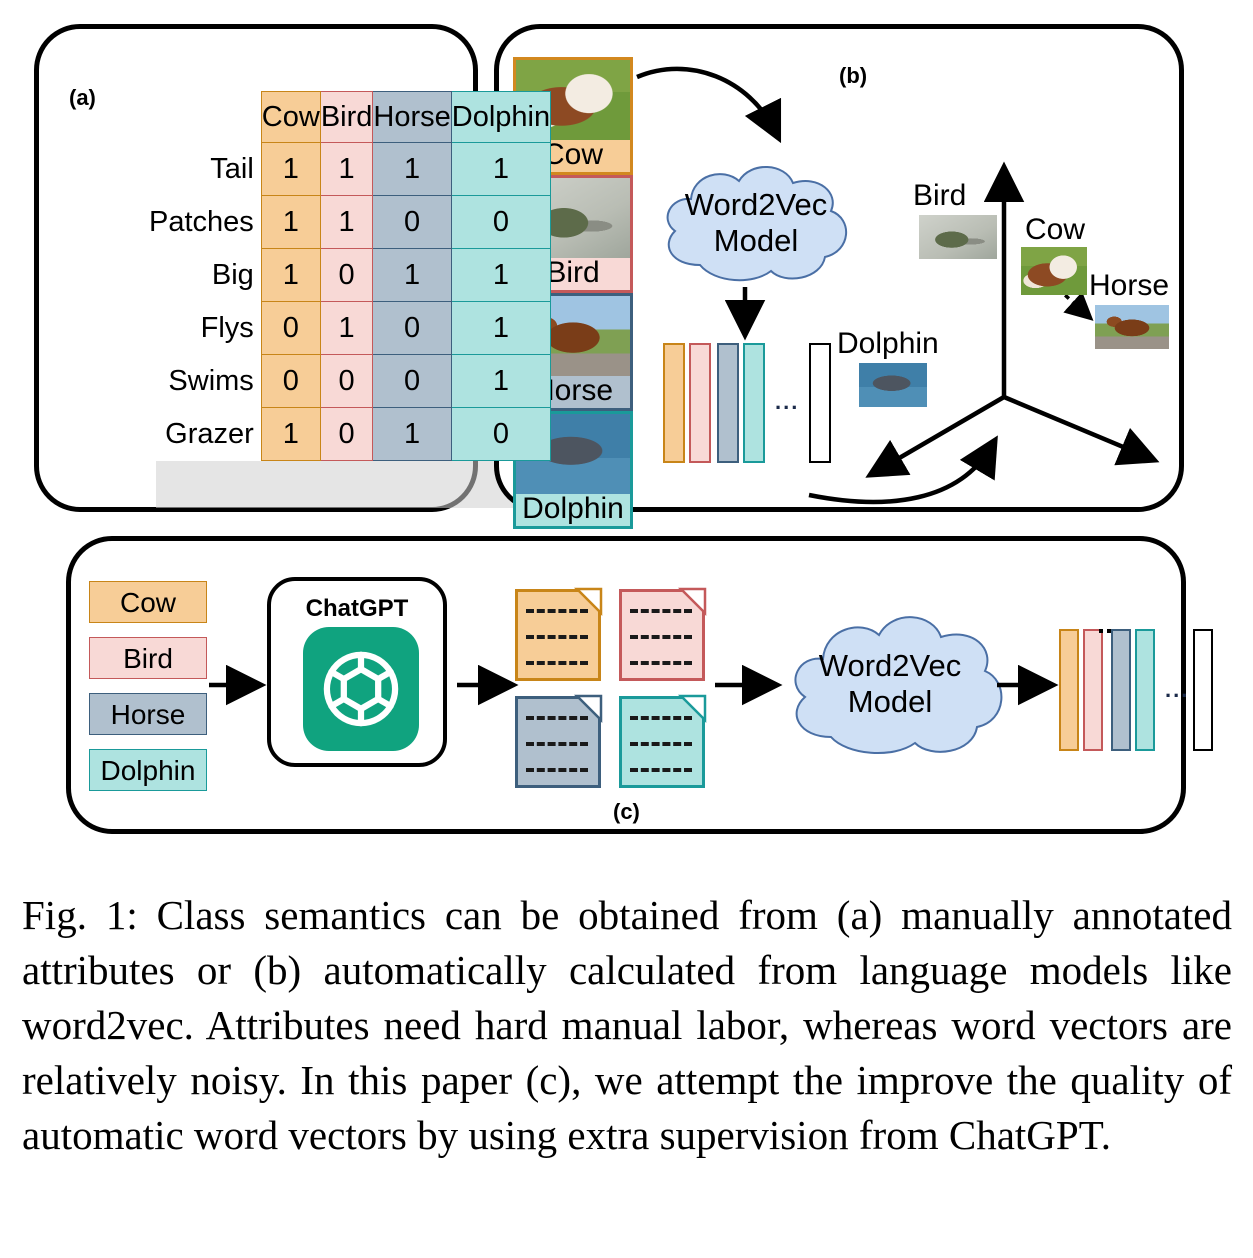 The image size is (1253, 1258). Describe the element at coordinates (501, 381) in the screenshot. I see `cell-swims-dolphin: 1` at that location.